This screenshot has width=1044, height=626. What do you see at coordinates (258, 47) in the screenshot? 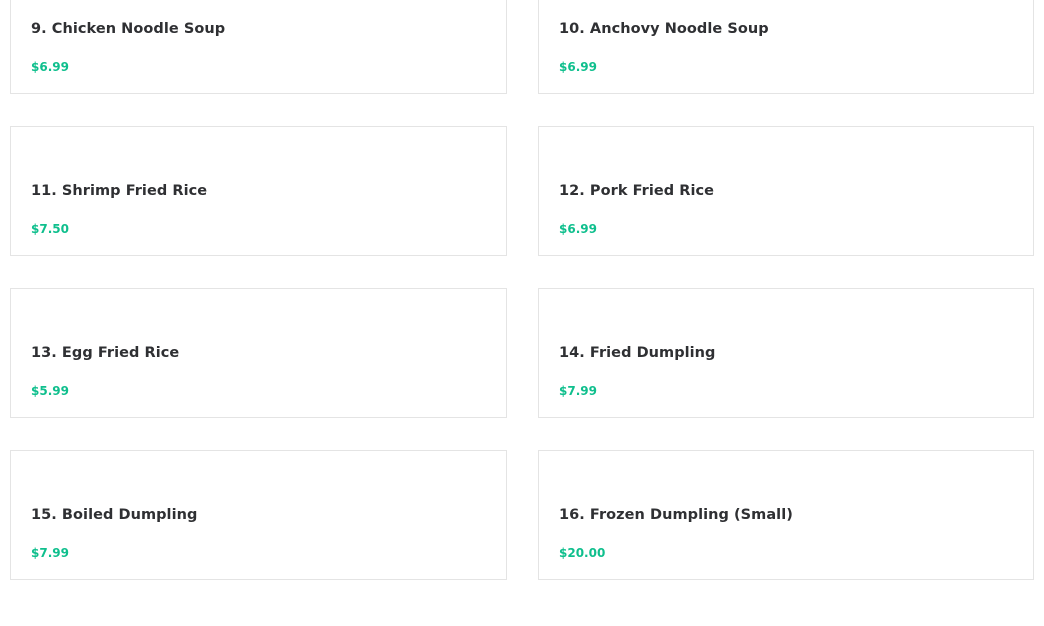
I see `menu-item-card: 9. Chicken Noodle Soup $6.99` at bounding box center [258, 47].